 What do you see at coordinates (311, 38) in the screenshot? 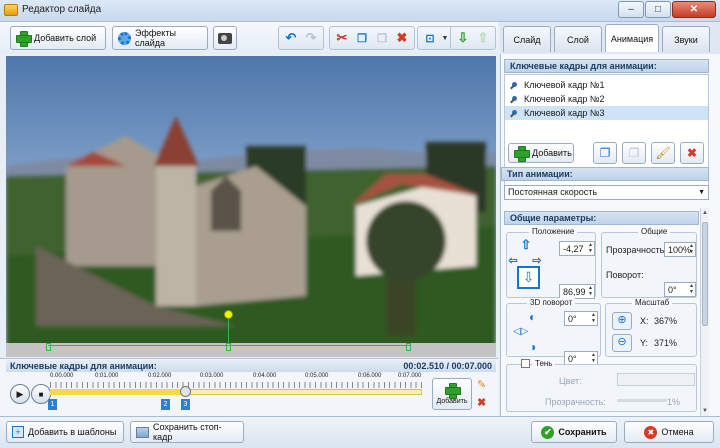
I see `redo-icon: ↷` at bounding box center [311, 38].